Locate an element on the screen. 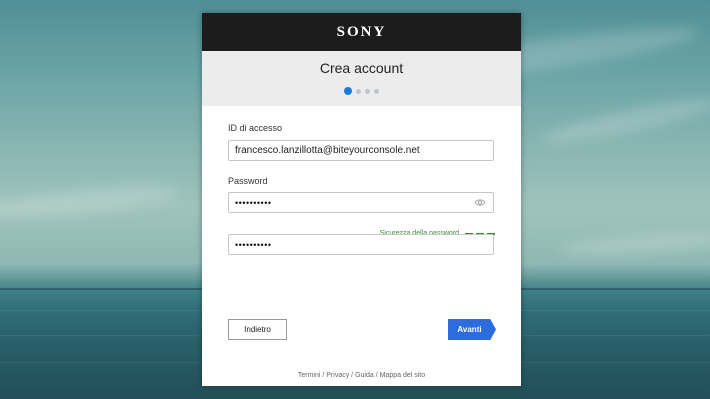 This screenshot has height=399, width=710. footer-link-terms: Termini is located at coordinates (309, 375).